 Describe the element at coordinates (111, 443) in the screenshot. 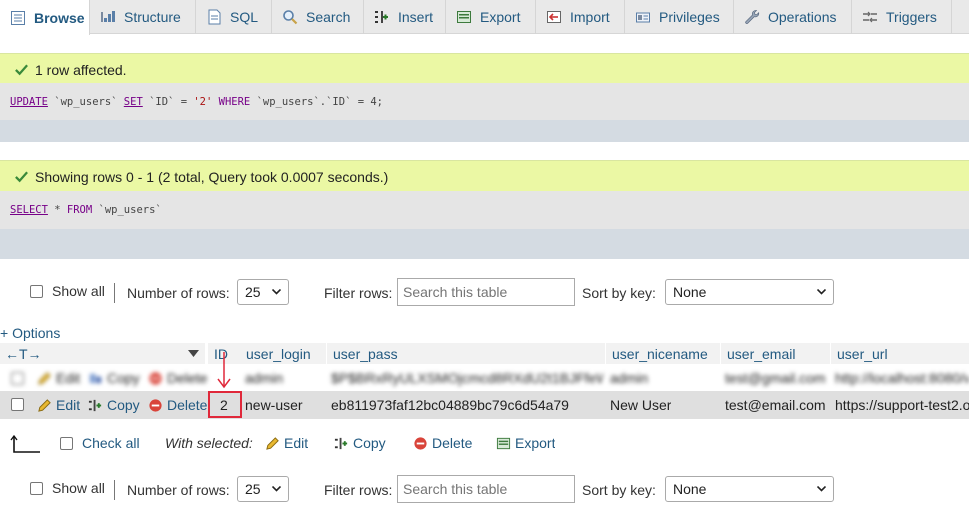

I see `check-all-label: Check all` at that location.